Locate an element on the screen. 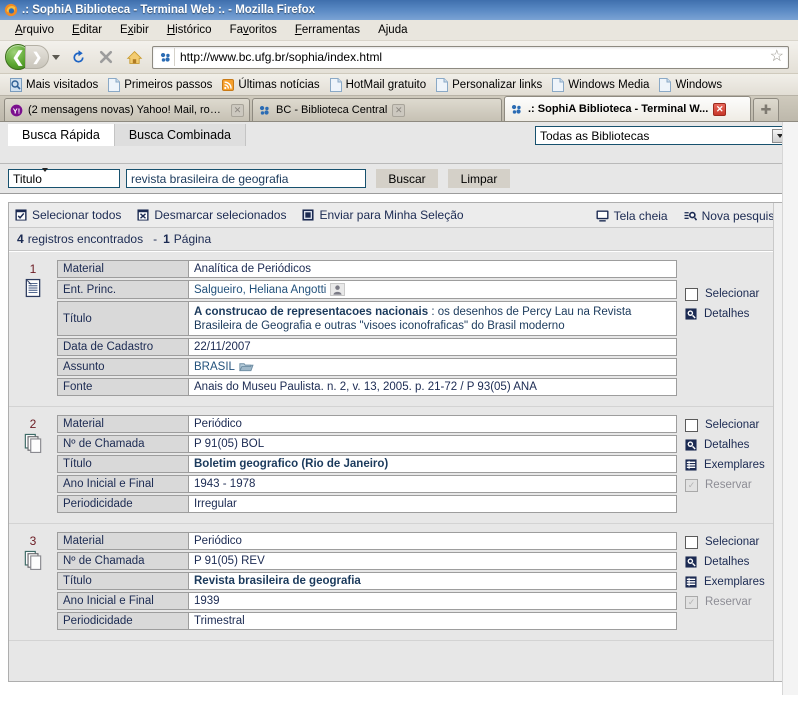  bookmark-label: Personalizar links is located at coordinates (497, 84).